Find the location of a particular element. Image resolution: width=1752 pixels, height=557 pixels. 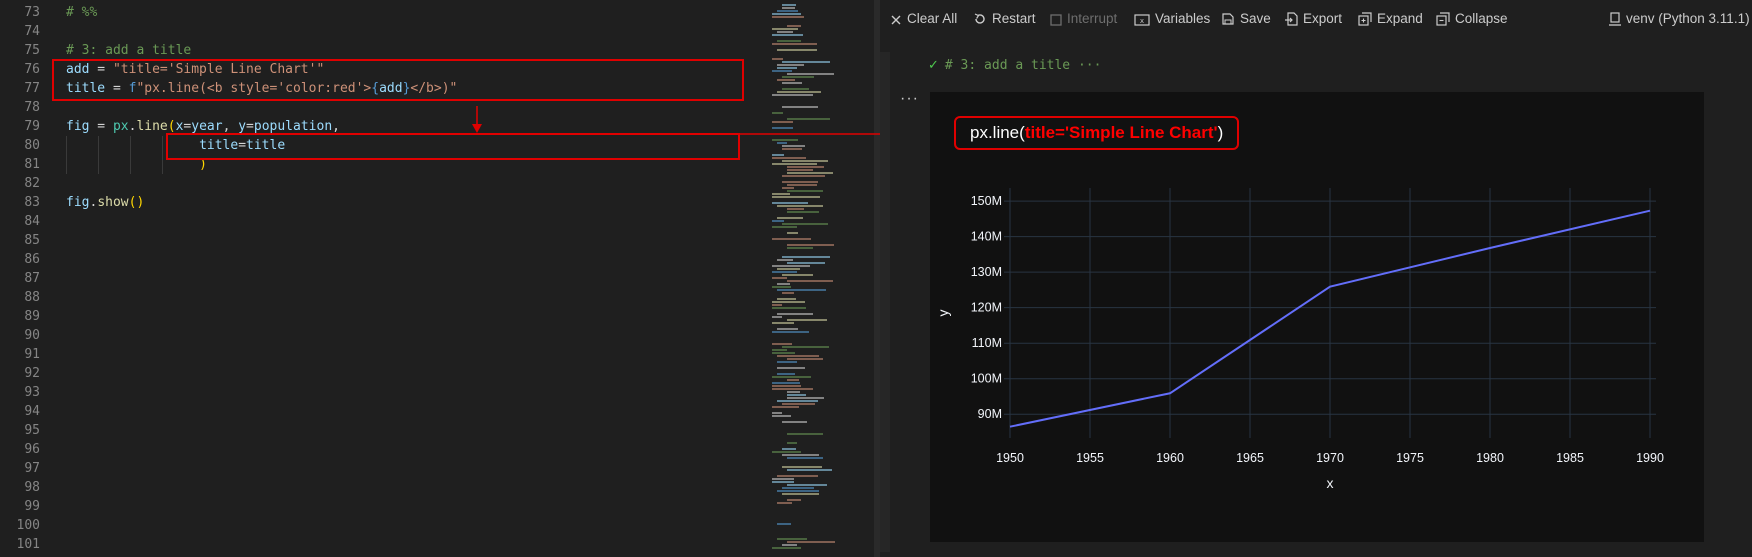

clear-all-button: Clear All is located at coordinates (923, 19).